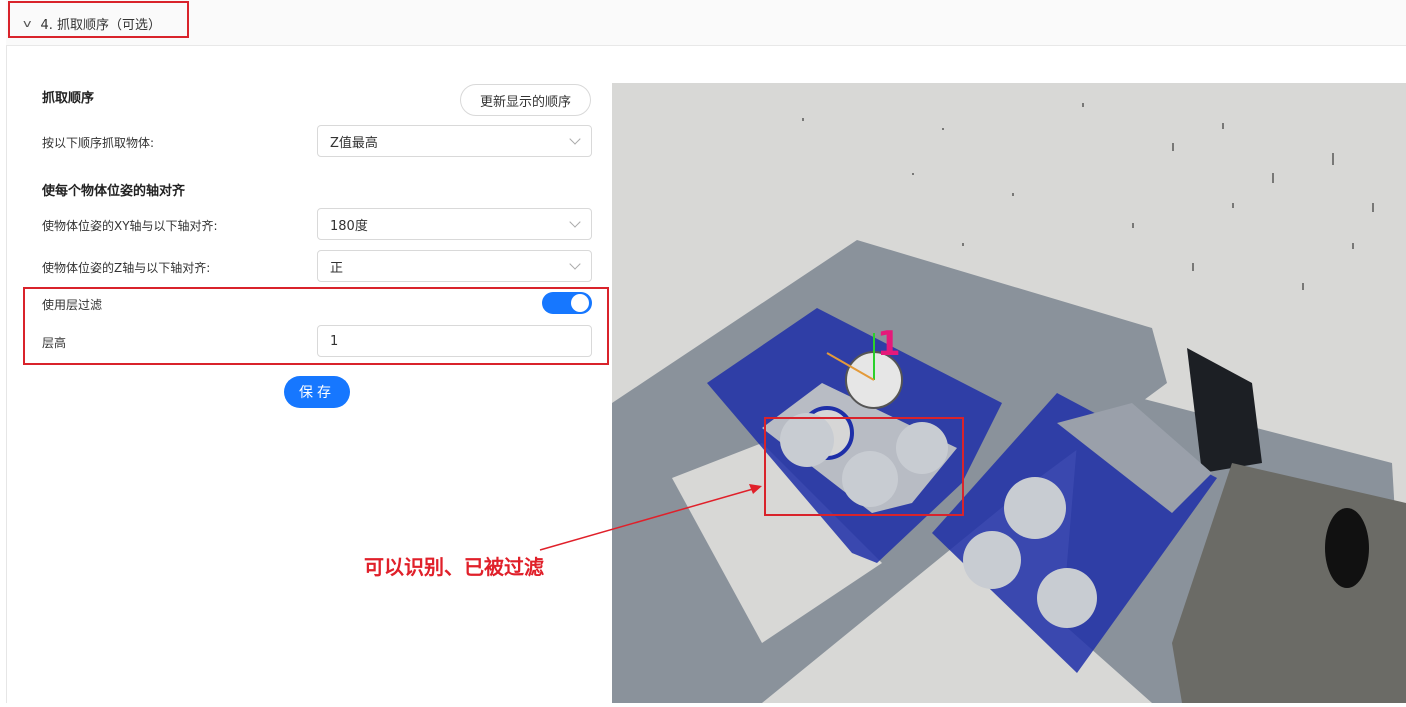 The width and height of the screenshot is (1406, 707). What do you see at coordinates (454, 341) in the screenshot?
I see `layer-height-input: 1` at bounding box center [454, 341].